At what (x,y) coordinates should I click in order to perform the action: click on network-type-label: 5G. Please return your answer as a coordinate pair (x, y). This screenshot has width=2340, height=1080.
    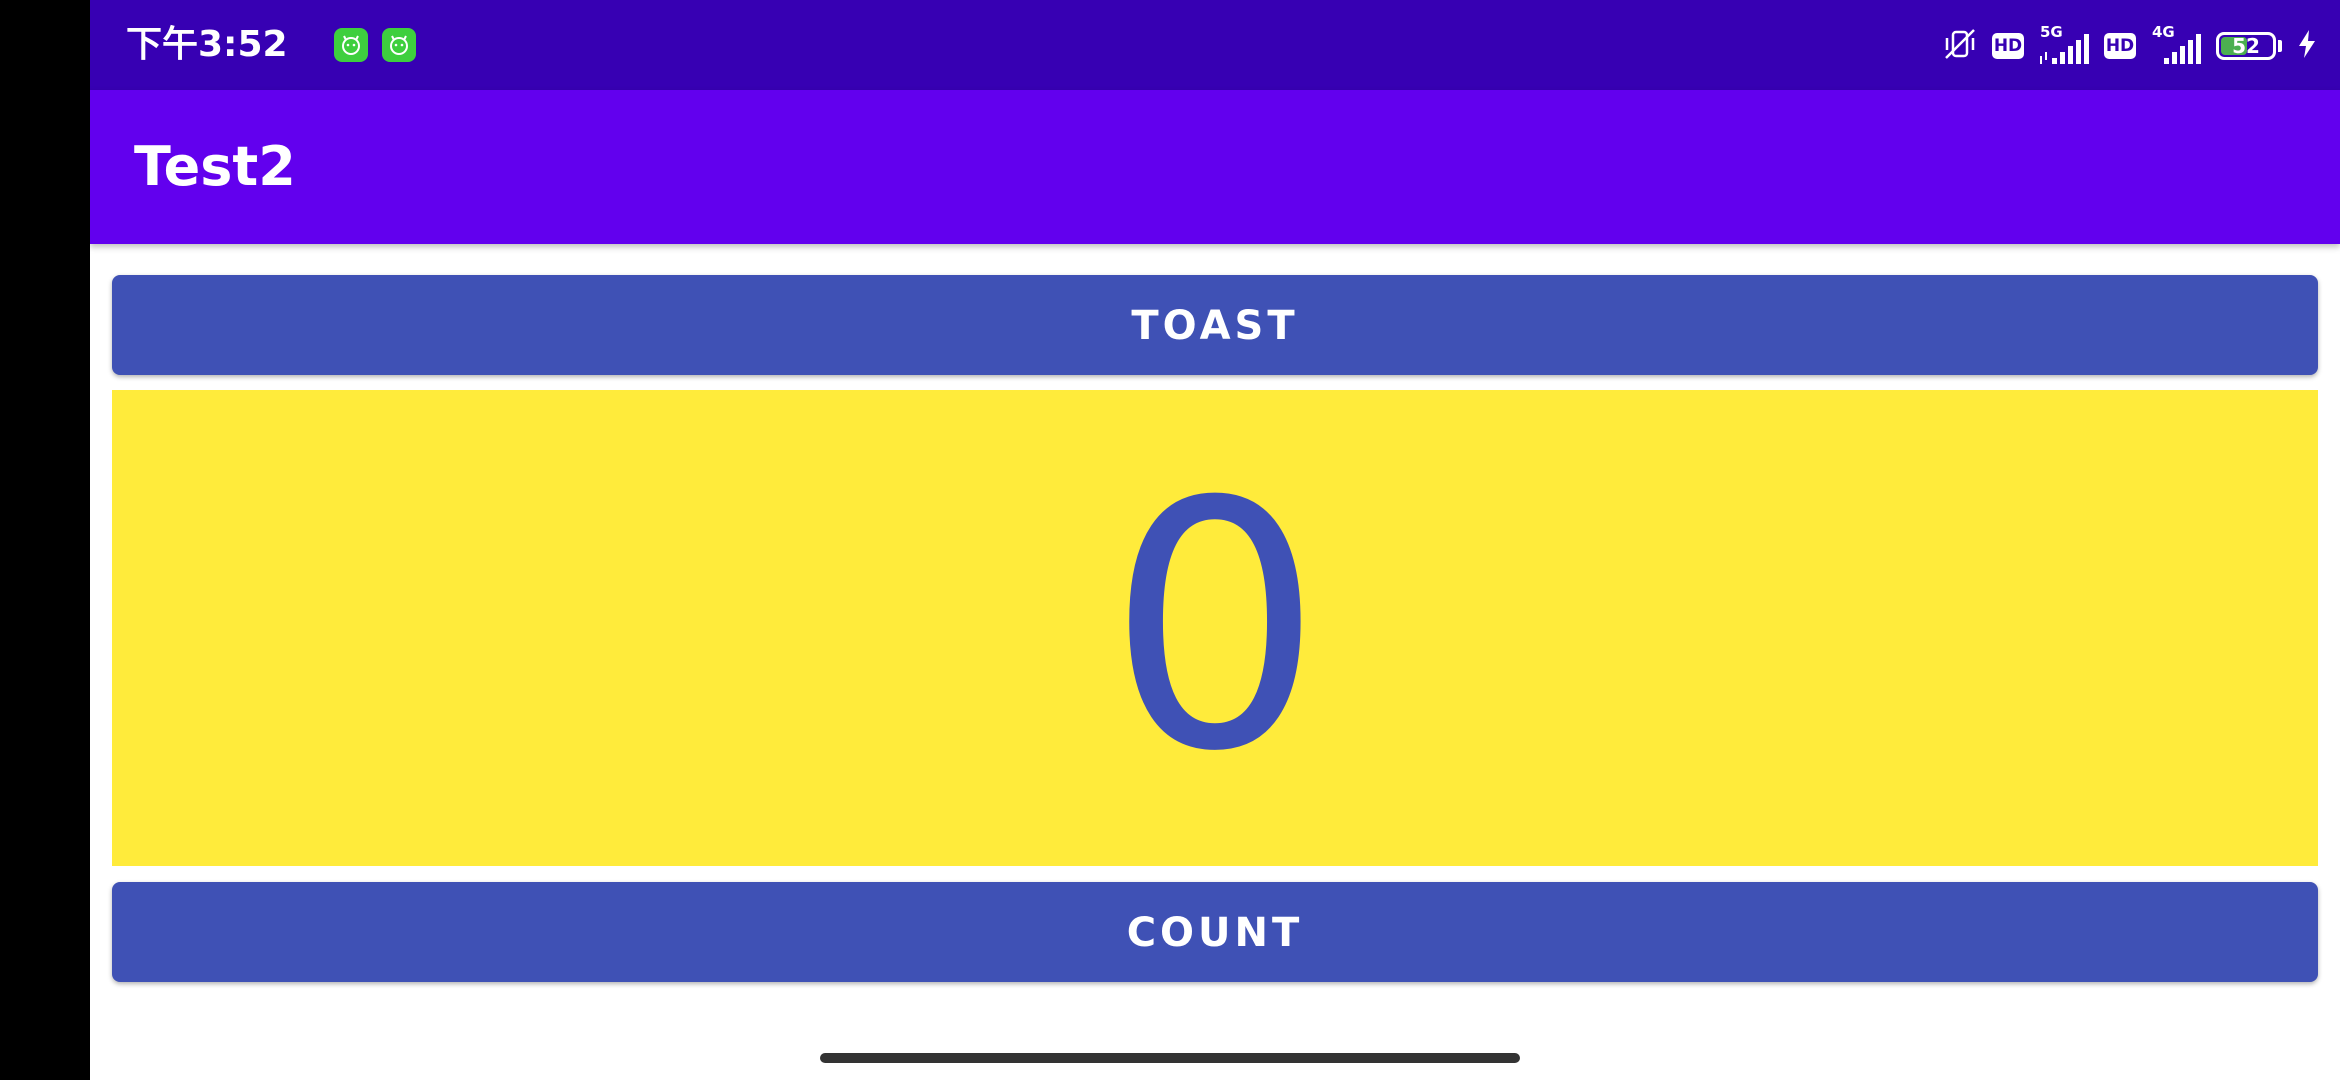
    Looking at the image, I should click on (2051, 32).